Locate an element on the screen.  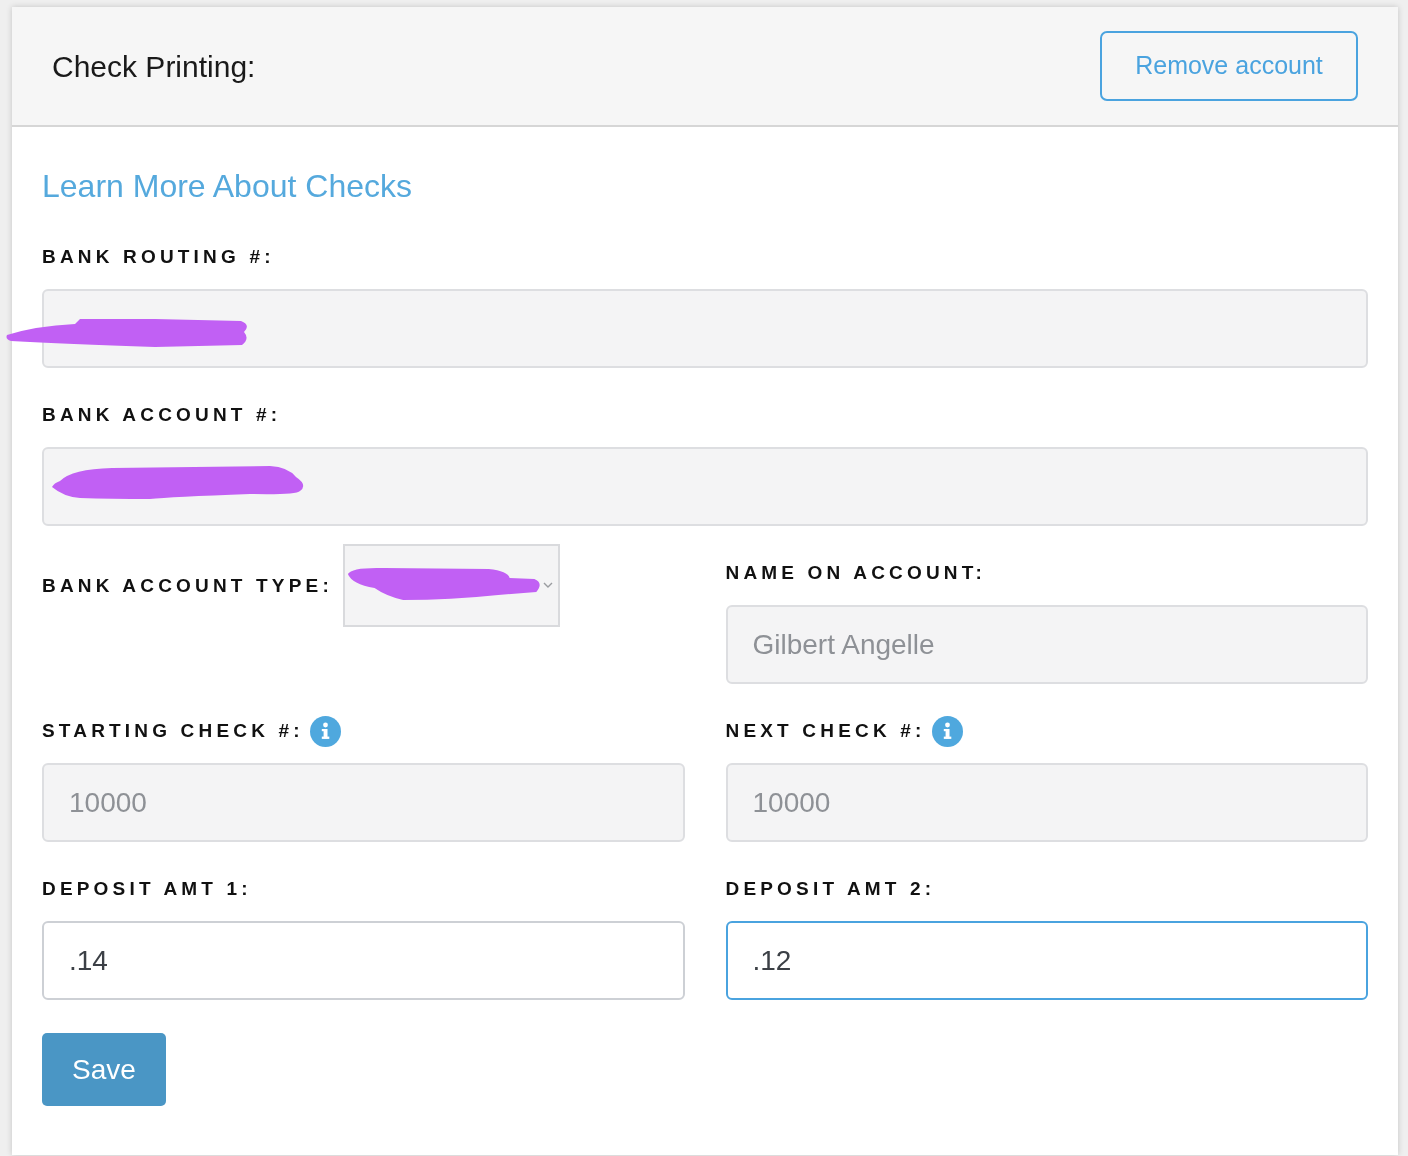
text-field: .14 is located at coordinates (363, 960).